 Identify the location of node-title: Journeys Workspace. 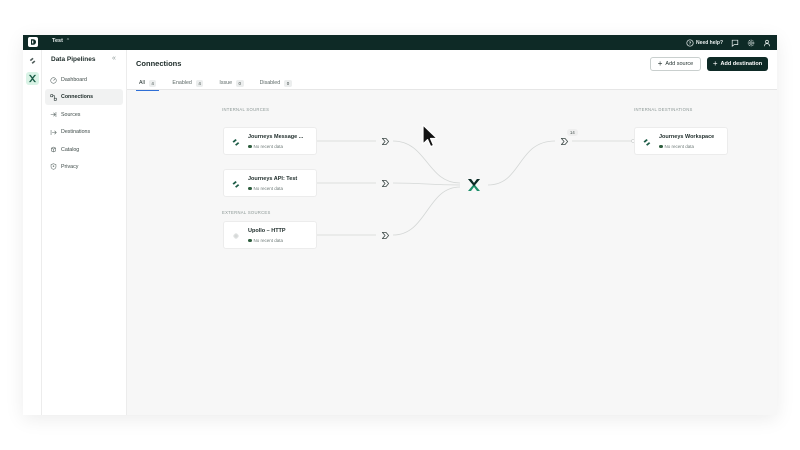
(687, 137).